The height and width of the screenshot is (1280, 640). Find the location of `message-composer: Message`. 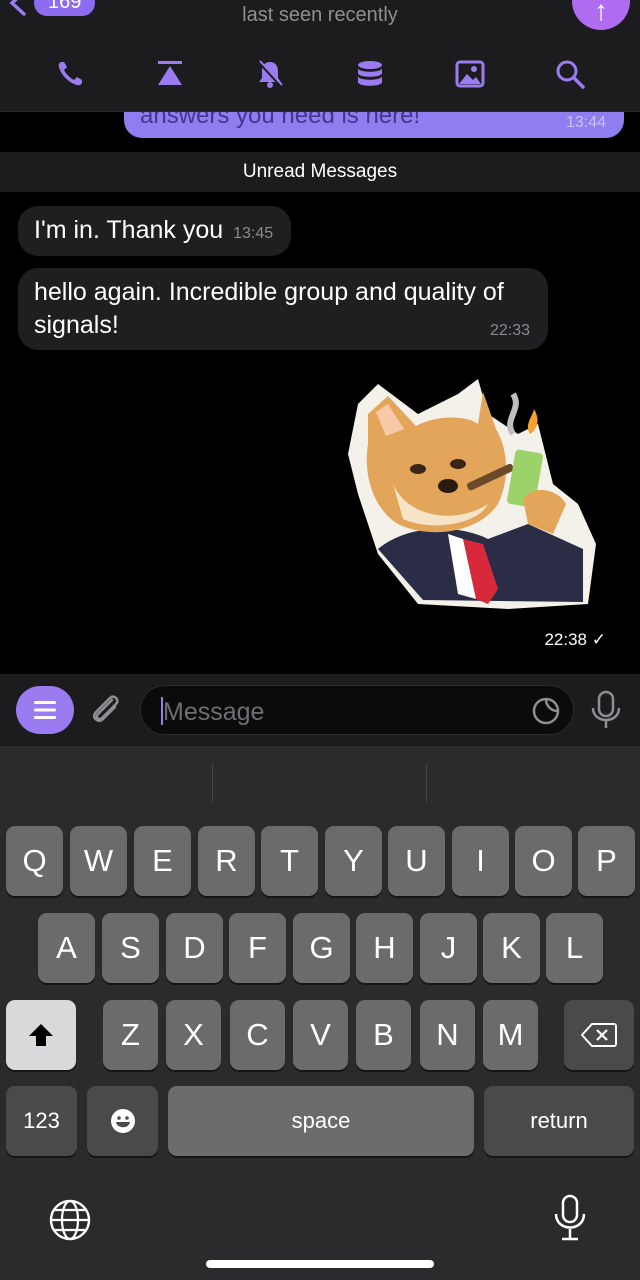

message-composer: Message is located at coordinates (320, 710).